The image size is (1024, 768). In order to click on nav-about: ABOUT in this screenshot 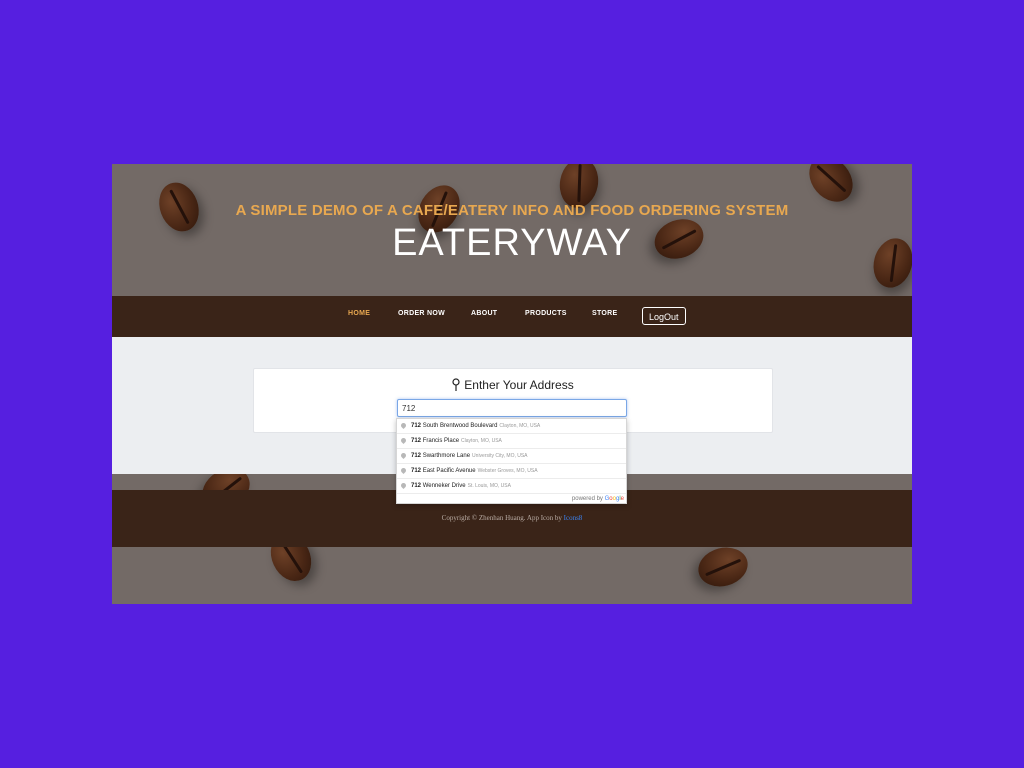, I will do `click(484, 313)`.